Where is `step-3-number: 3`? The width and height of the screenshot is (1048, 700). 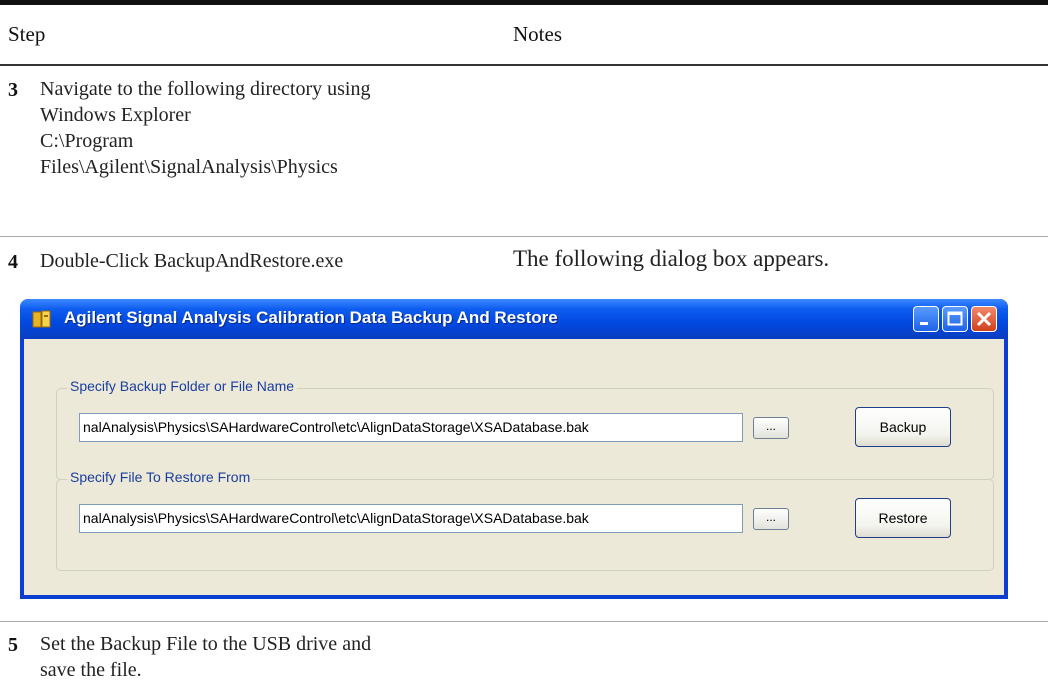 step-3-number: 3 is located at coordinates (13, 90).